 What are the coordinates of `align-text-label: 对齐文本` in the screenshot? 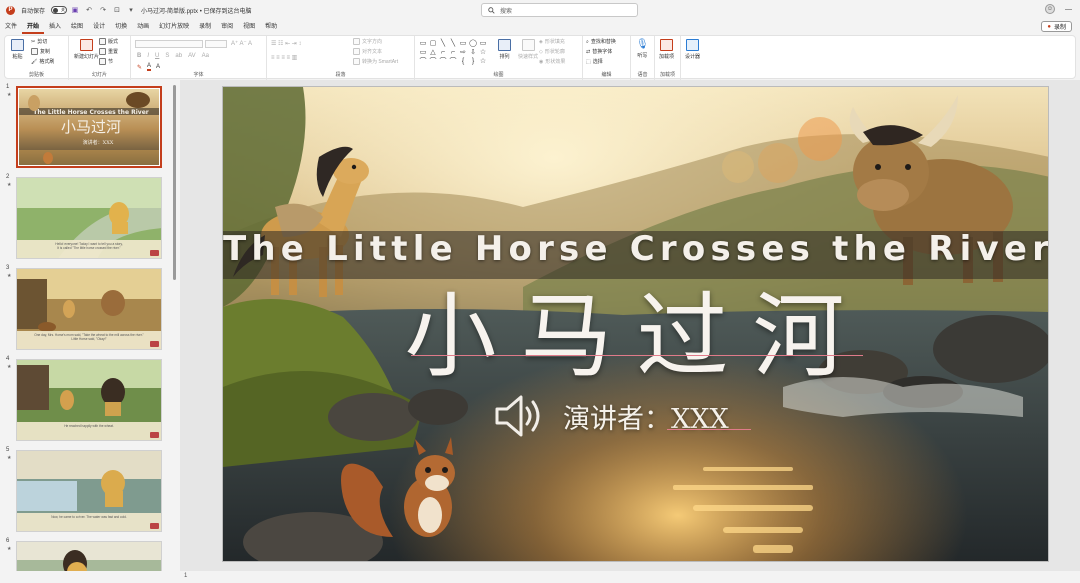 It's located at (372, 52).